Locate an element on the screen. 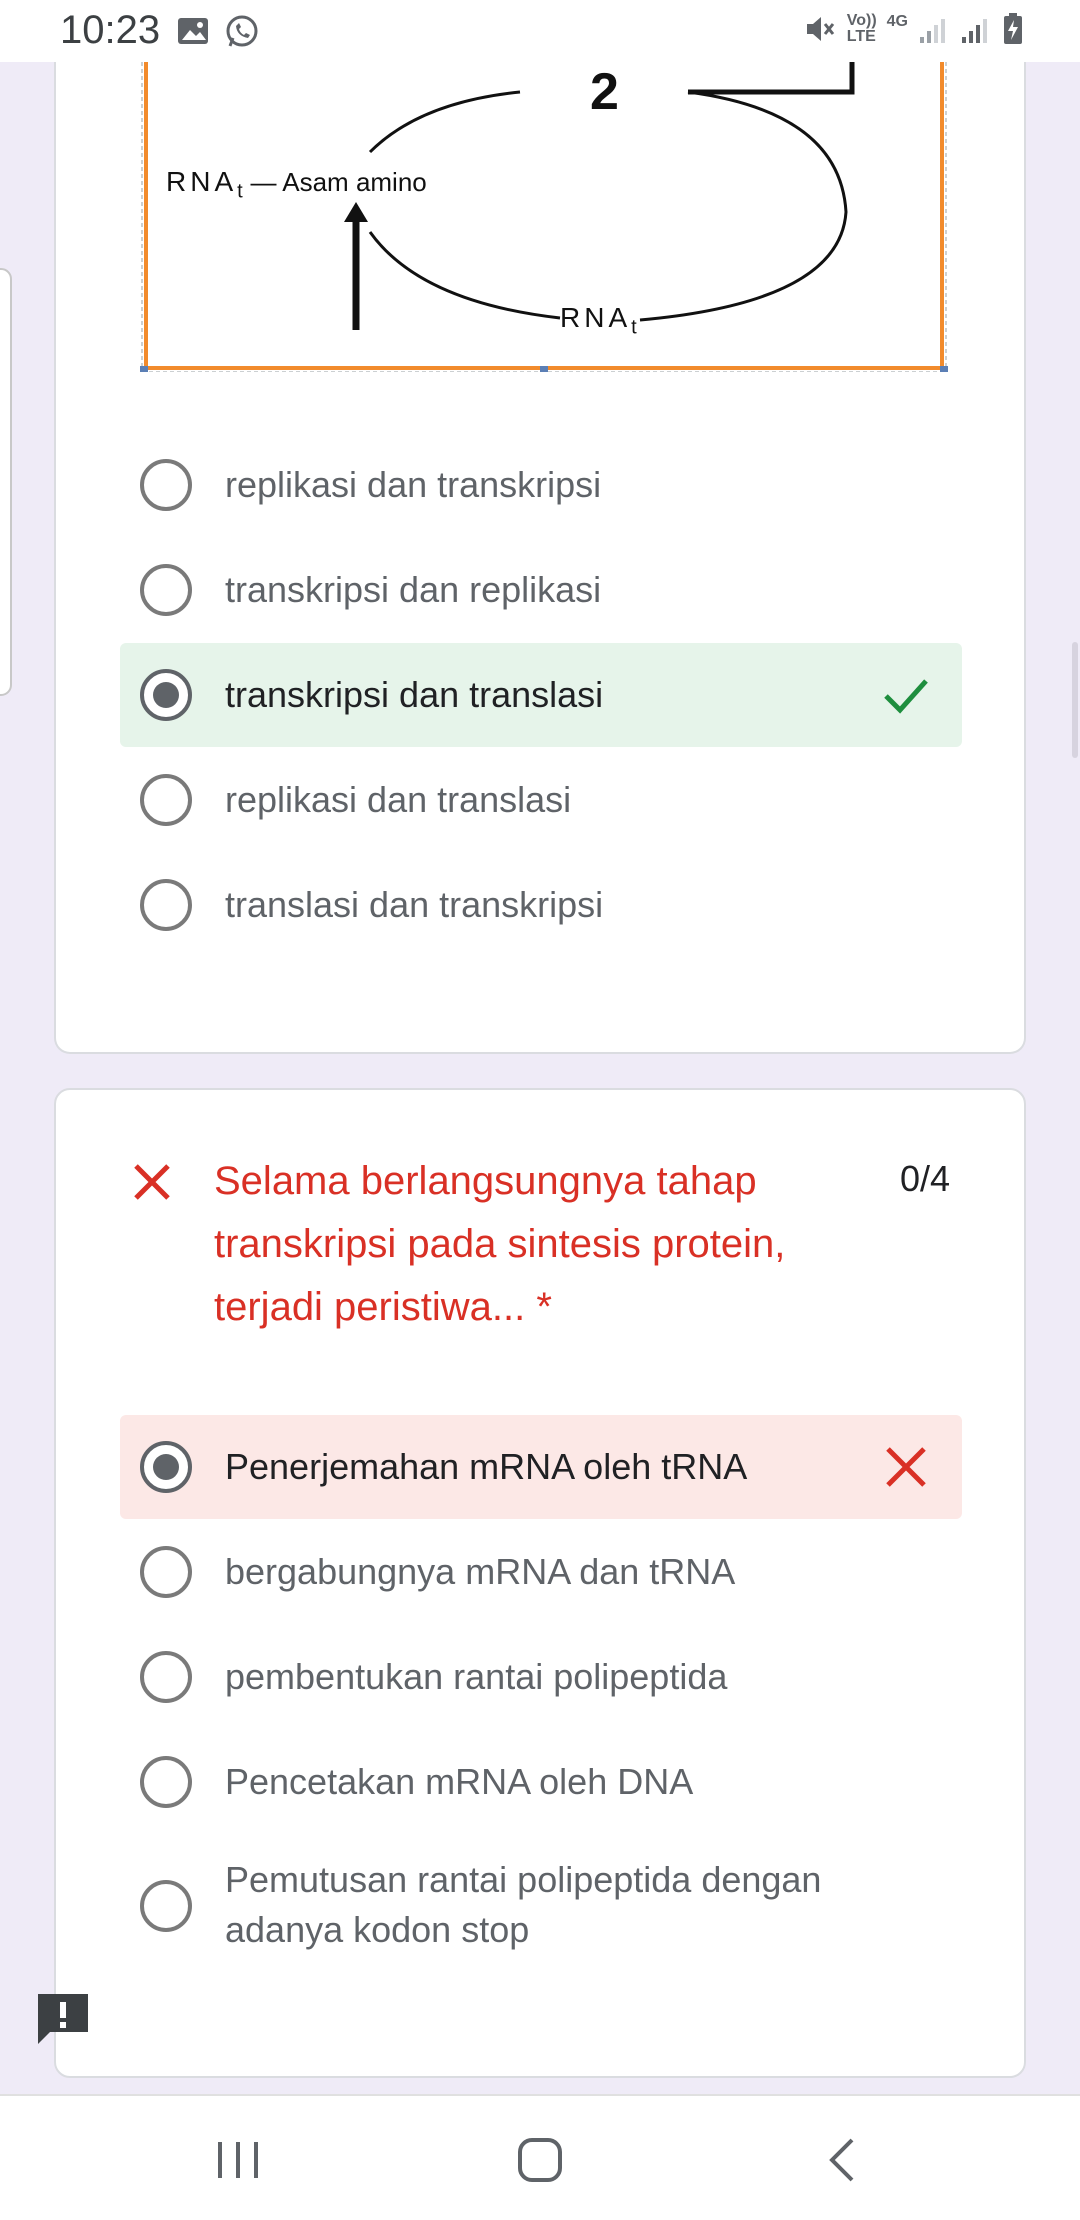 The image size is (1080, 2220). question-diagram: 2 RNAt — Asam amino RNAt is located at coordinates (544, 218).